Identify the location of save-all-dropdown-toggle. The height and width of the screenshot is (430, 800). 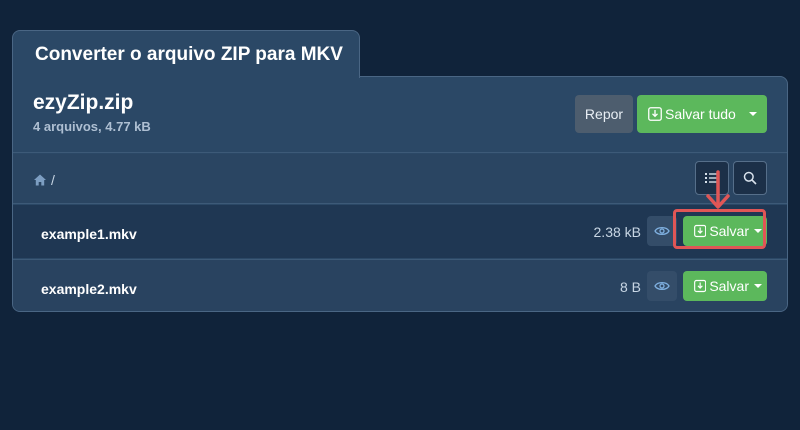
(753, 114).